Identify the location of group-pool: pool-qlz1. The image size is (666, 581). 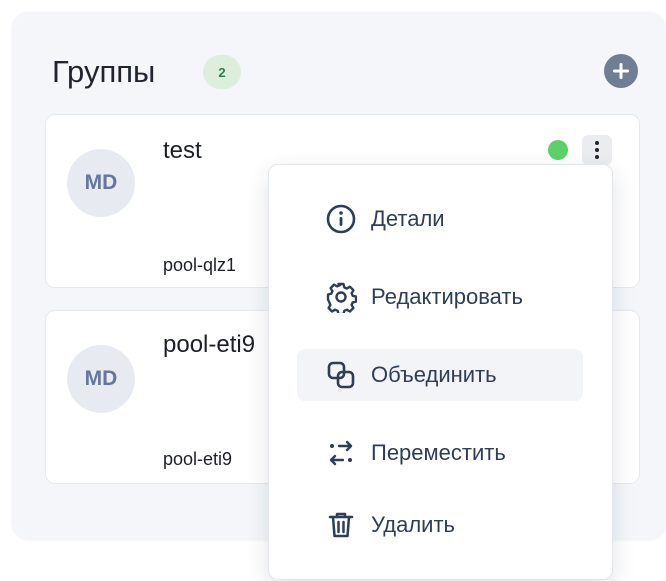
(200, 265).